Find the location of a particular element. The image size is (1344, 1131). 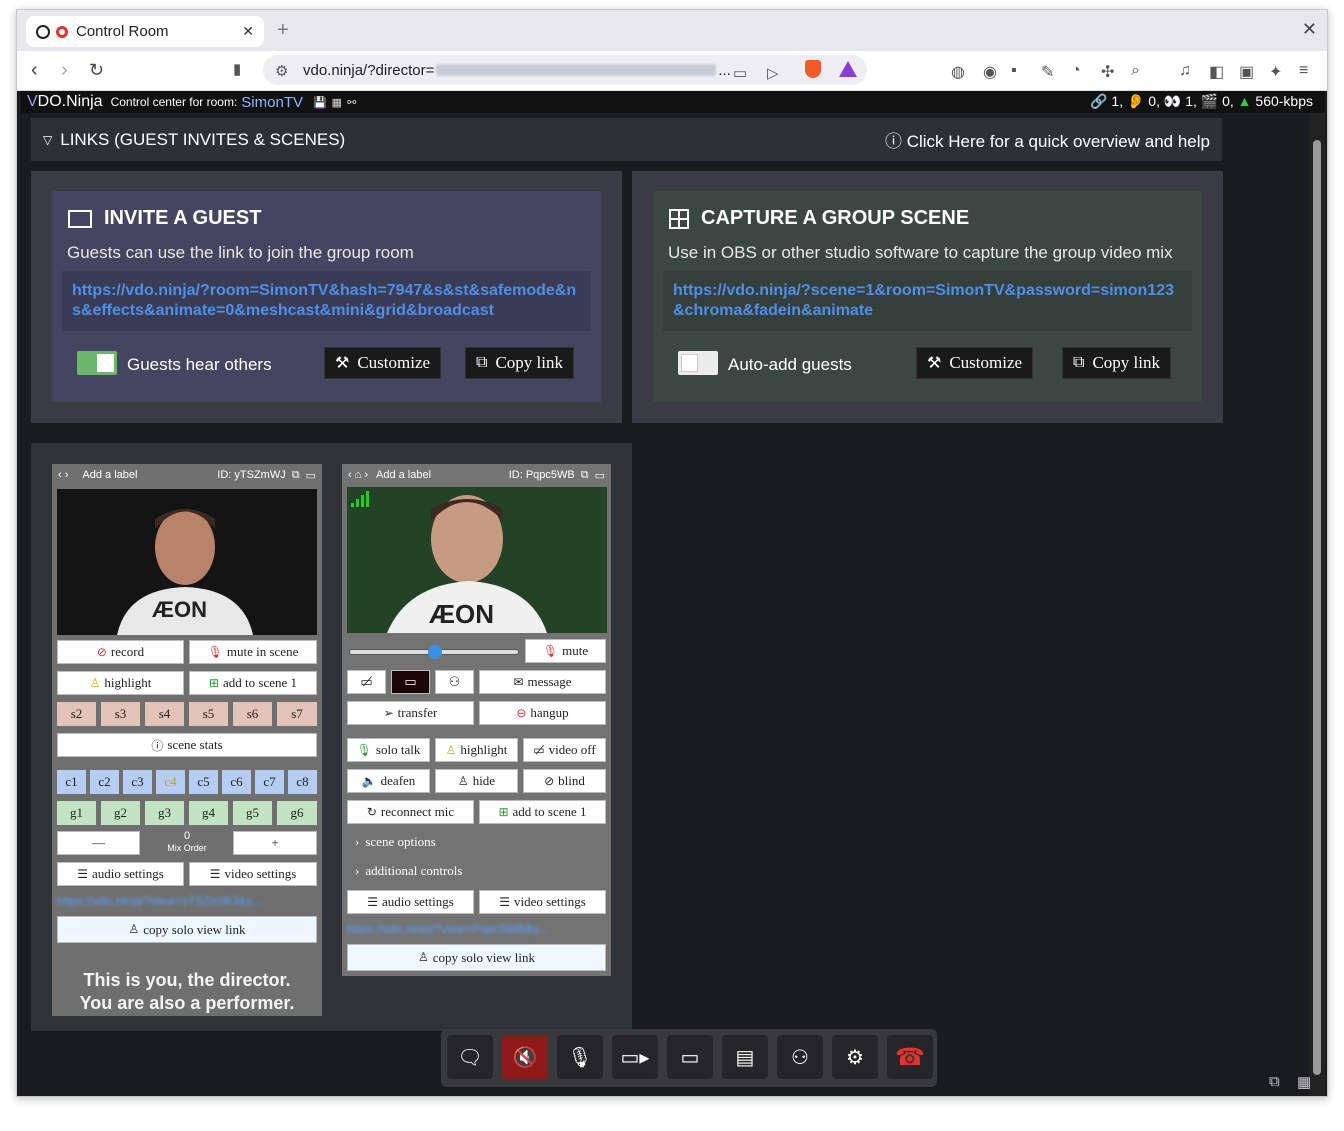

mix-order-increase-button: + is located at coordinates (275, 843).